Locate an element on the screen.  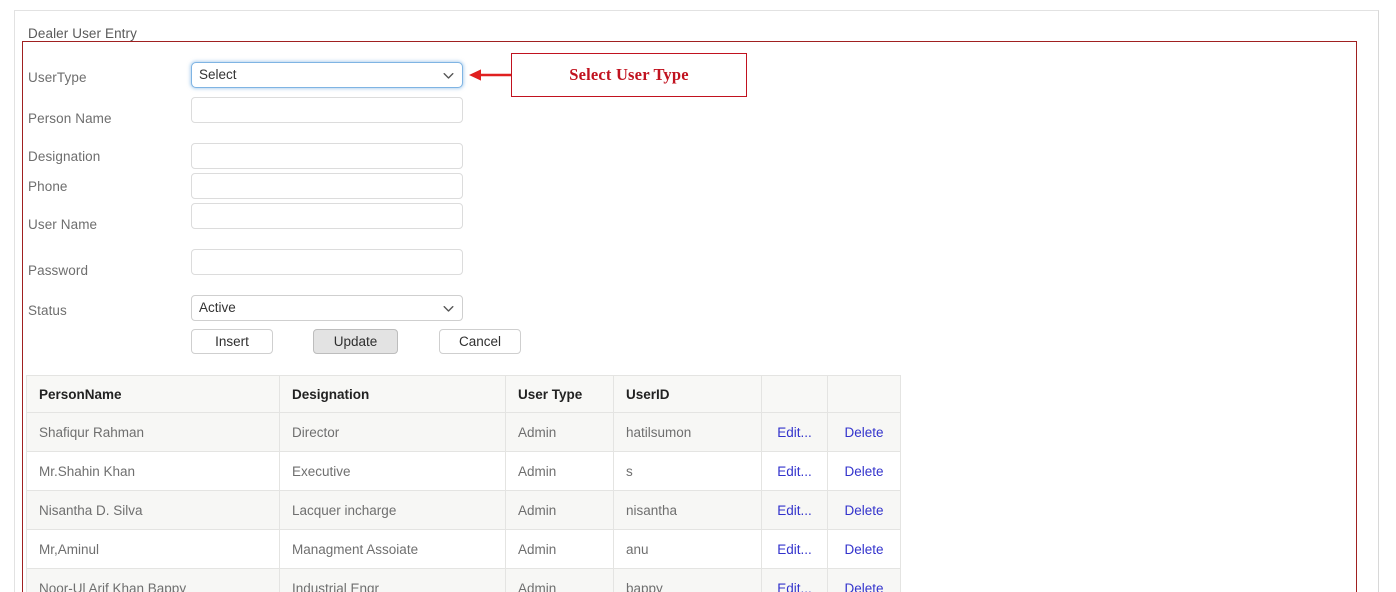
table-head: PersonName Designation User Type UserID is located at coordinates (463, 394).